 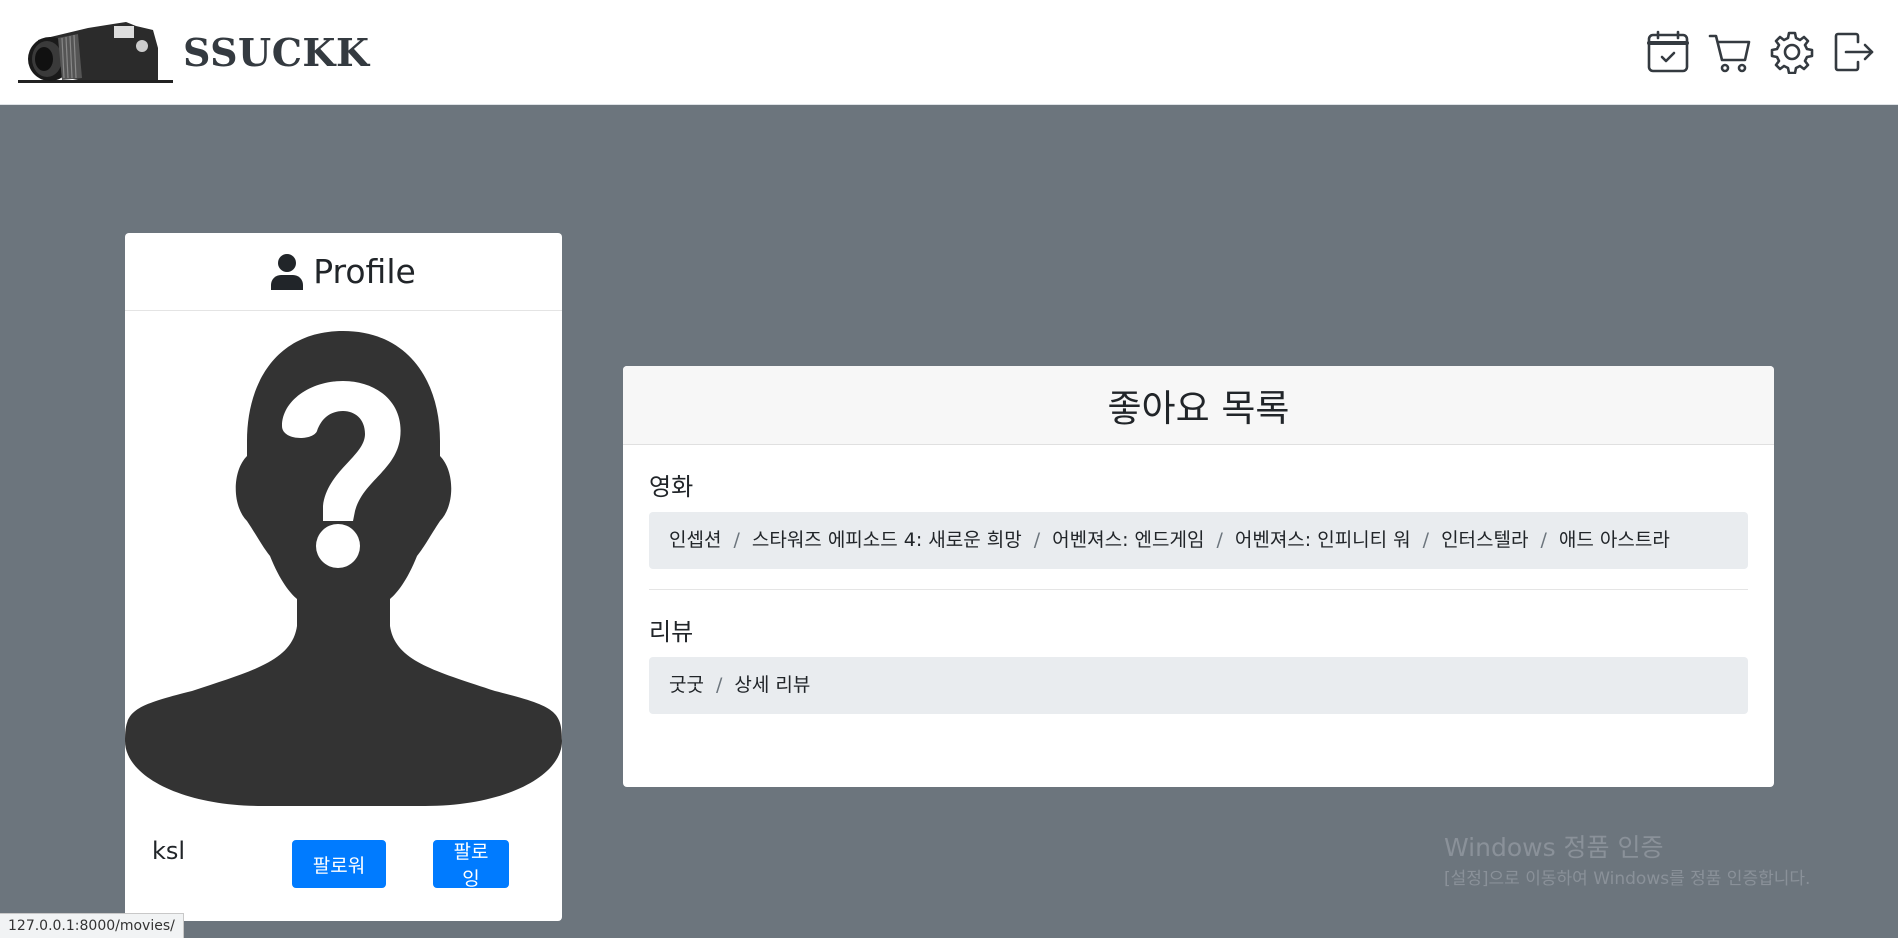 I want to click on liked-reviews-breadcrumb: 굿굿 / 상세 리뷰, so click(x=1198, y=685).